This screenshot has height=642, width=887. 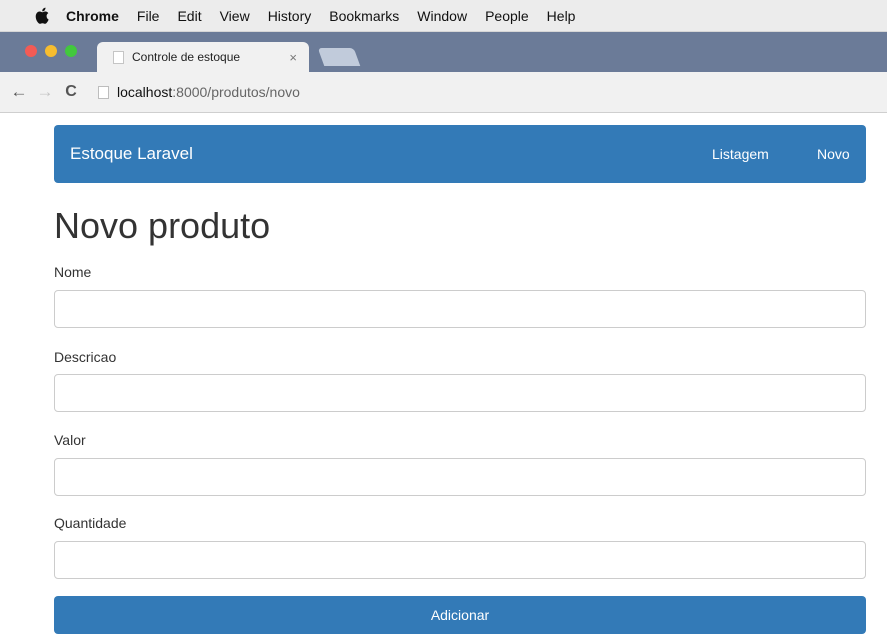 What do you see at coordinates (460, 560) in the screenshot?
I see `quantidade-input` at bounding box center [460, 560].